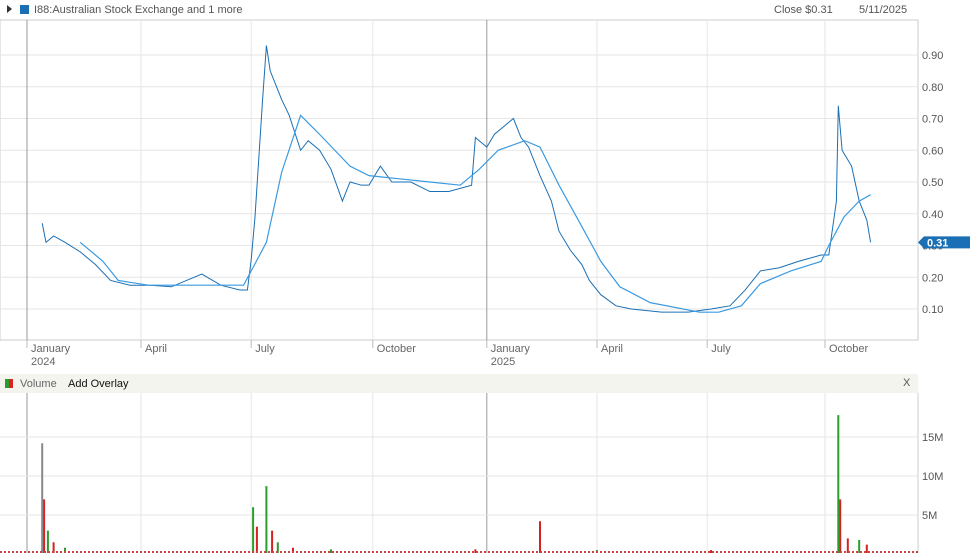 This screenshot has width=980, height=553. I want to click on price-tick-label: 0.60, so click(932, 151).